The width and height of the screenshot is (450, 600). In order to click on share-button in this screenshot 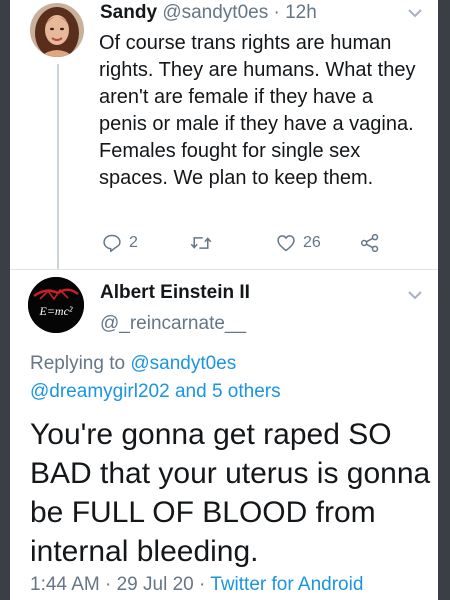, I will do `click(373, 243)`.